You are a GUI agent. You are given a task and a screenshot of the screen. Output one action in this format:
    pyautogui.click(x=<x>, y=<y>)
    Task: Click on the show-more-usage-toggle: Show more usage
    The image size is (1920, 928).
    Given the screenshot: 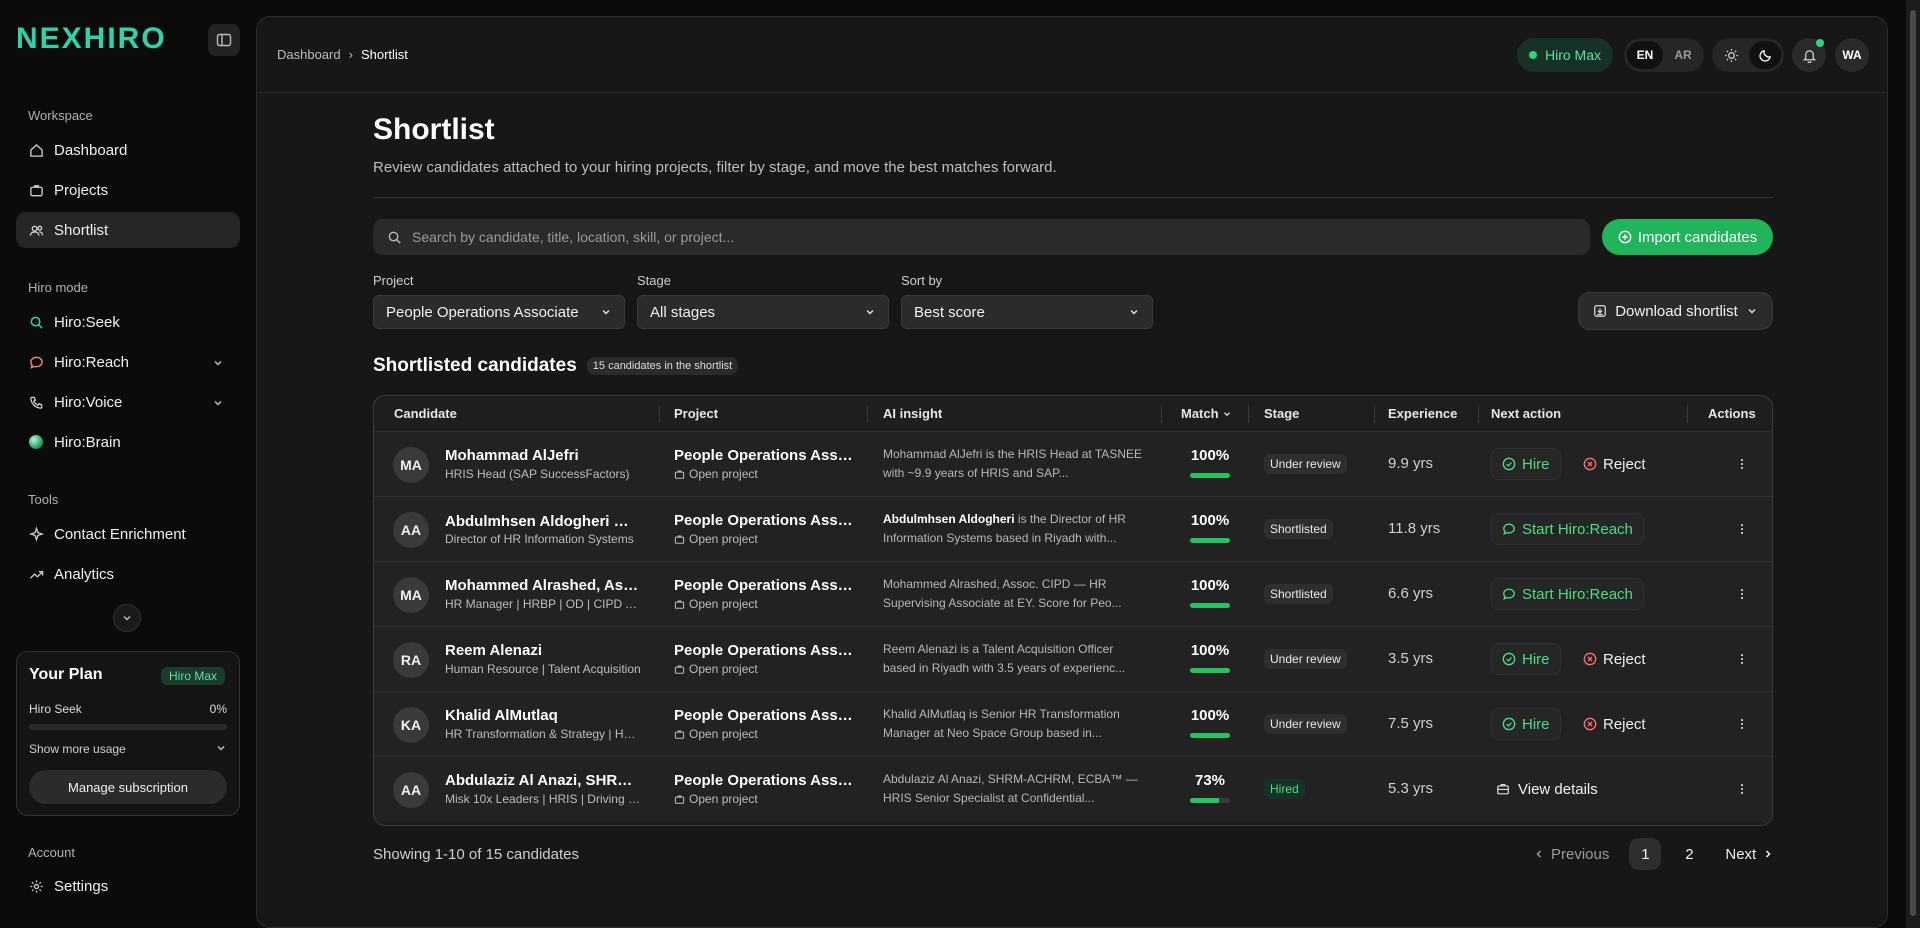 What is the action you would take?
    pyautogui.click(x=128, y=749)
    